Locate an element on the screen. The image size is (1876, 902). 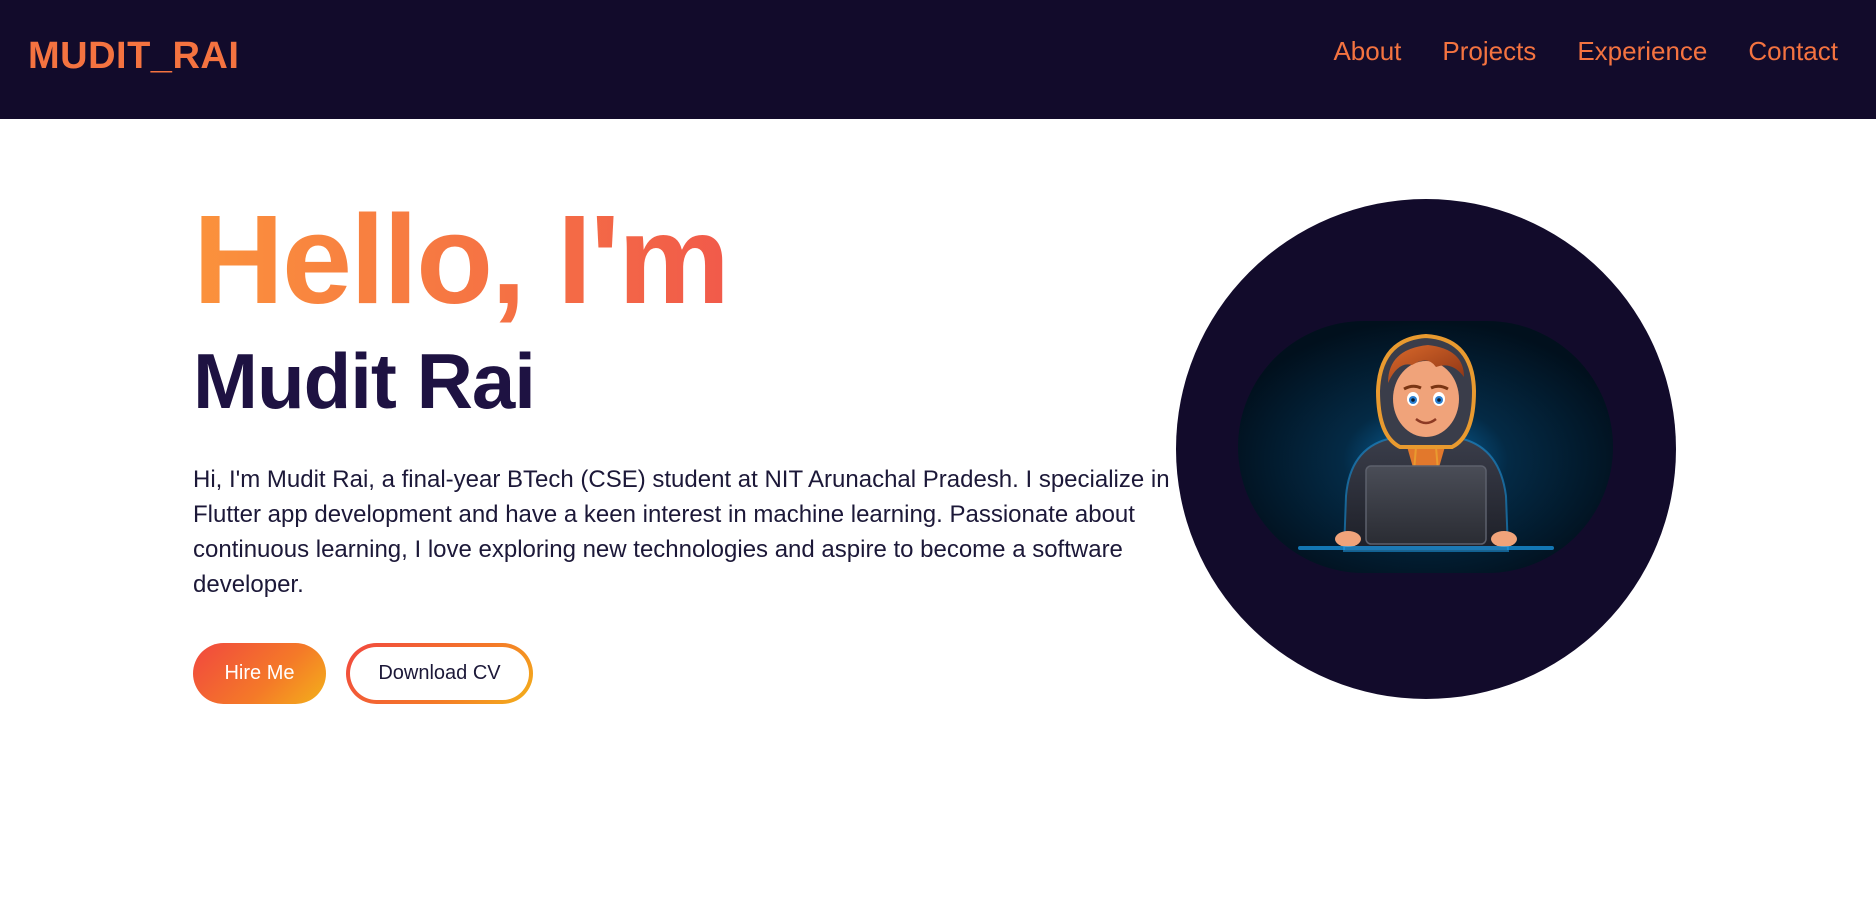
nav-links: About Projects Experience Contact is located at coordinates (1585, 51).